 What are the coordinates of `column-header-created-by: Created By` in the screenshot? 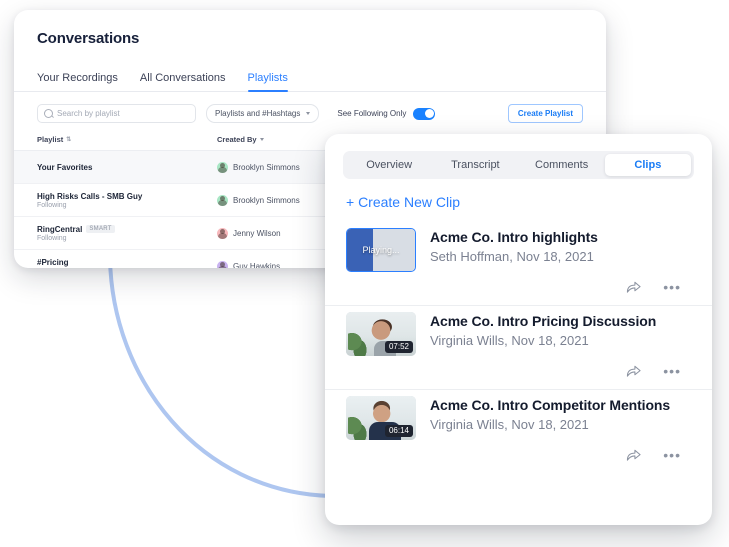 It's located at (273, 139).